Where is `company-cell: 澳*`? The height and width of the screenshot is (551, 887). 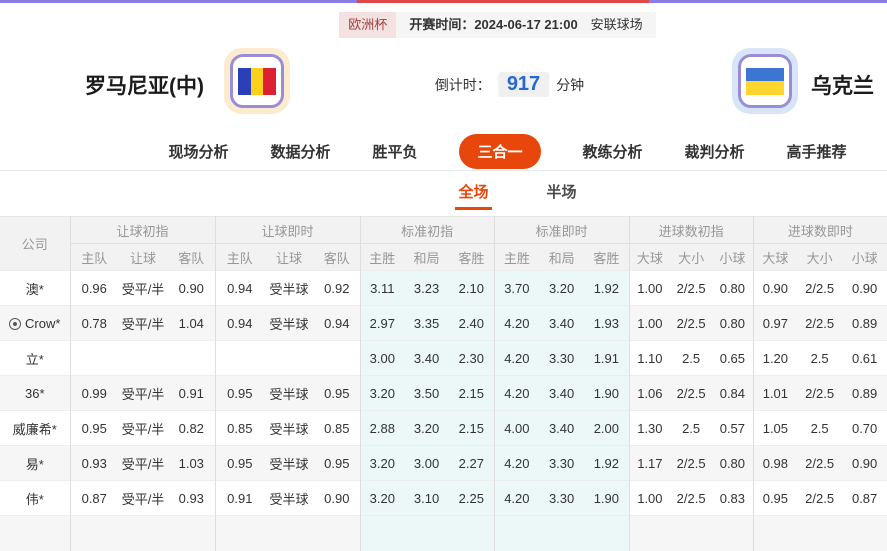
company-cell: 澳* is located at coordinates (35, 288).